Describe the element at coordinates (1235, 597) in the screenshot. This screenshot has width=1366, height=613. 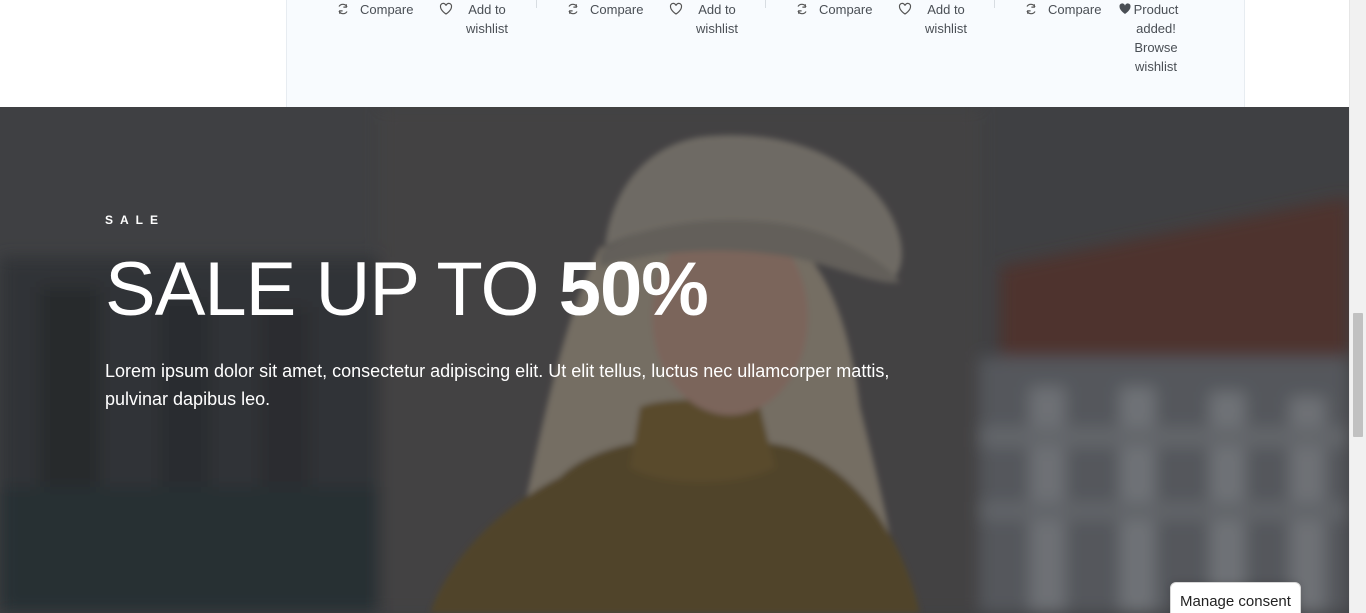
I see `manage-consent-button: Manage consent` at that location.